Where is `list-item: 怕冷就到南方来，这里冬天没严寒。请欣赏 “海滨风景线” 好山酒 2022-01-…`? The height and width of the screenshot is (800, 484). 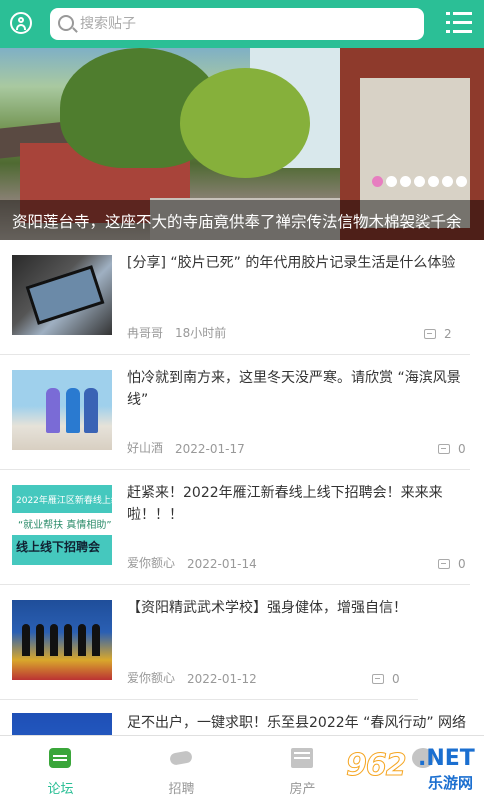
list-item: 怕冷就到南方来，这里冬天没严寒。请欣赏 “海滨风景线” 好山酒 2022-01-… is located at coordinates (242, 412).